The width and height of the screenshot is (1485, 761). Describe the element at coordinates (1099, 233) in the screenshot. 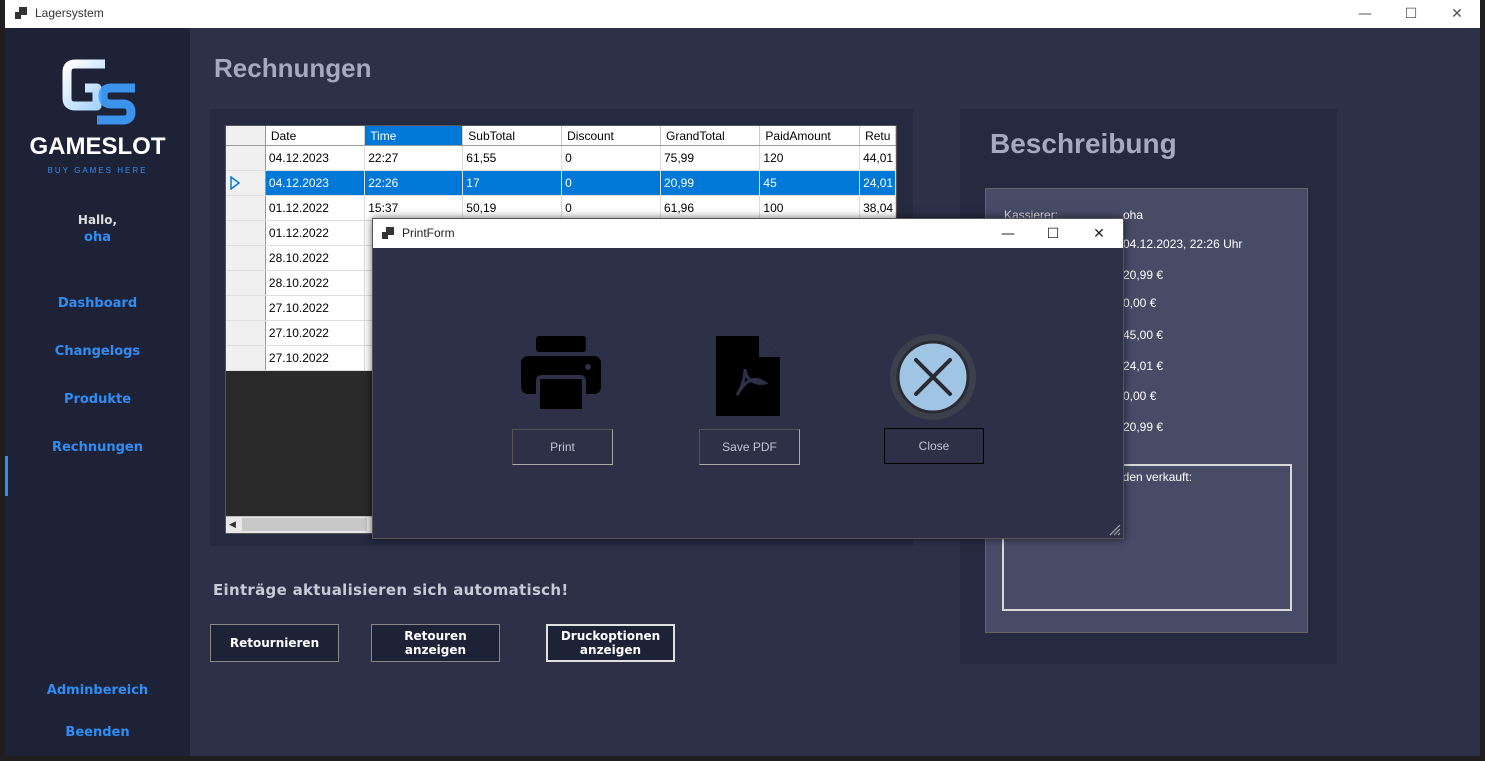

I see `dialog-close-button: ✕` at that location.